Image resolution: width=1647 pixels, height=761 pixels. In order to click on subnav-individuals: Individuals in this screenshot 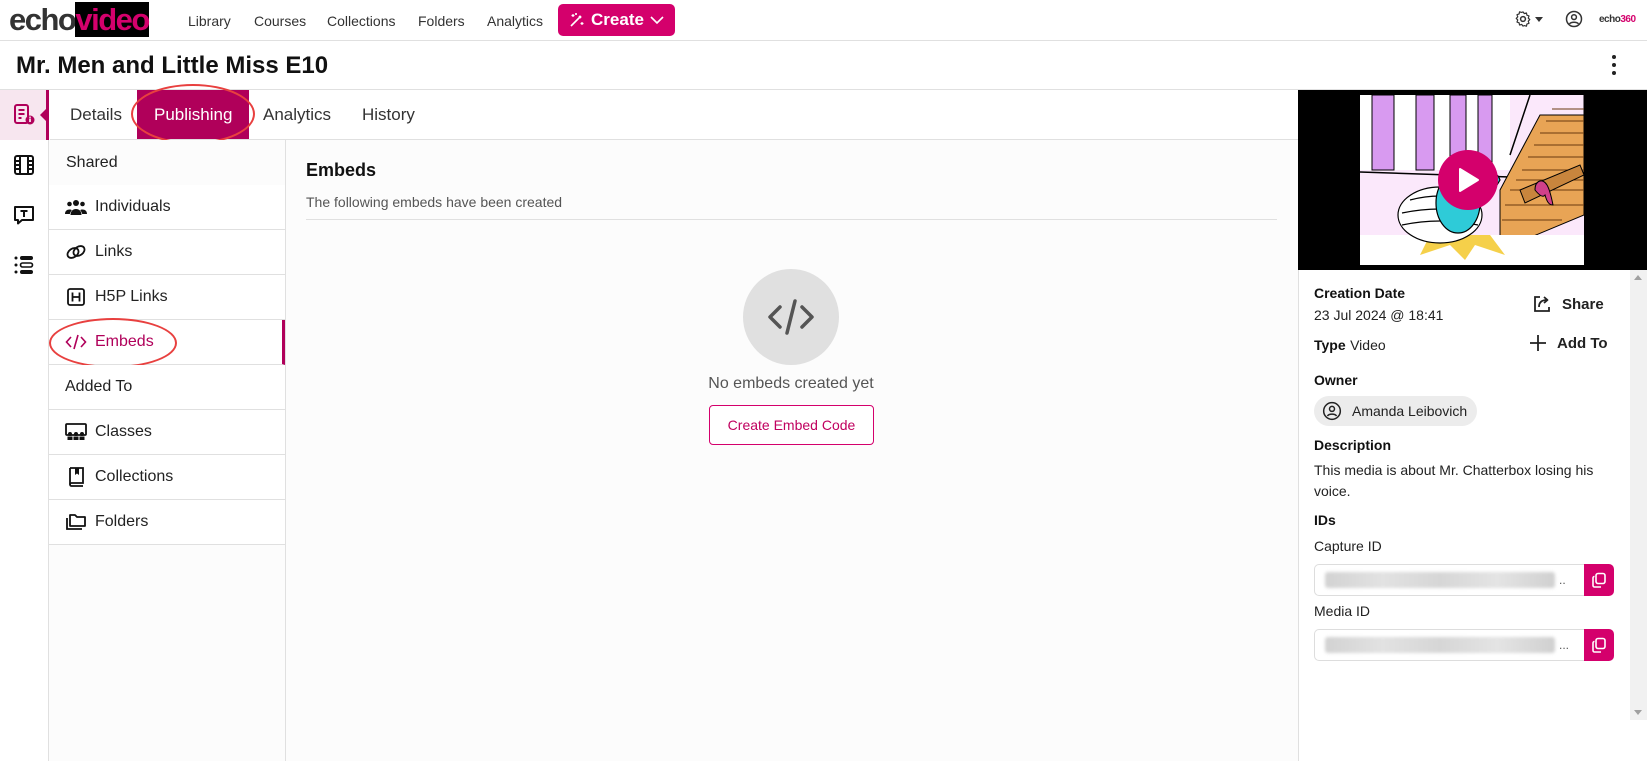, I will do `click(167, 207)`.